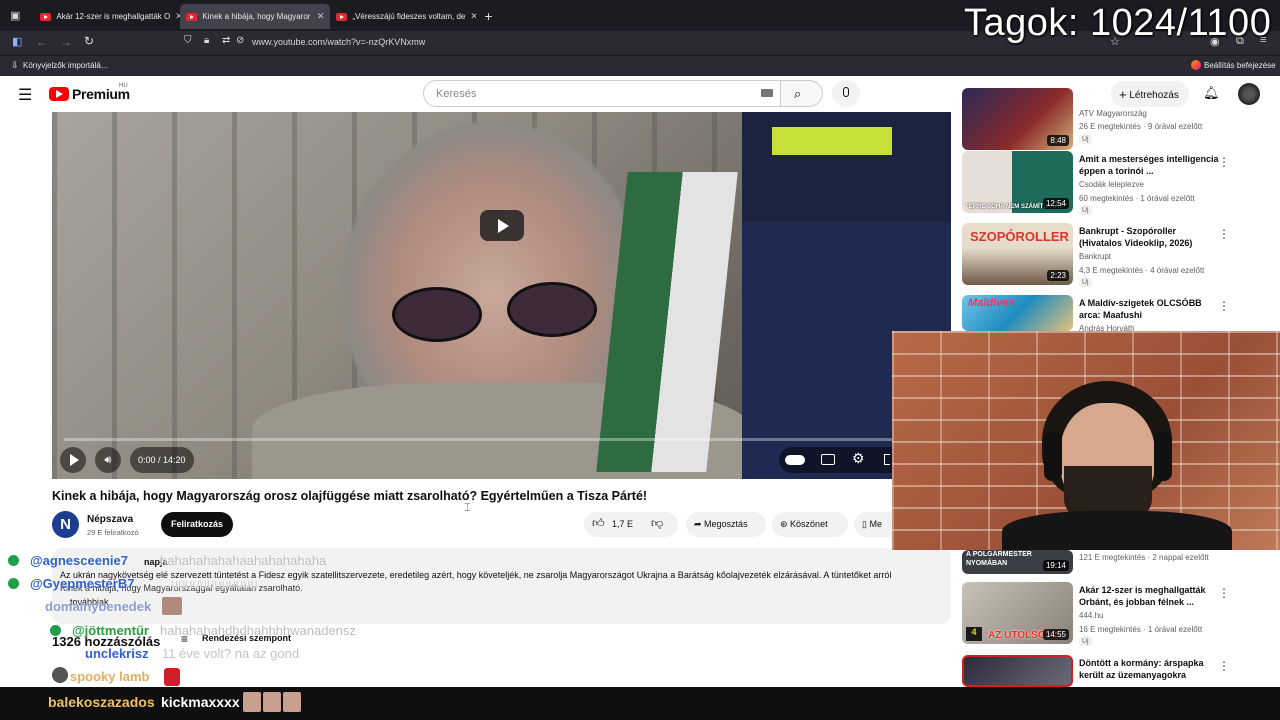 The height and width of the screenshot is (720, 1280). What do you see at coordinates (1053, 456) in the screenshot?
I see `headphones` at bounding box center [1053, 456].